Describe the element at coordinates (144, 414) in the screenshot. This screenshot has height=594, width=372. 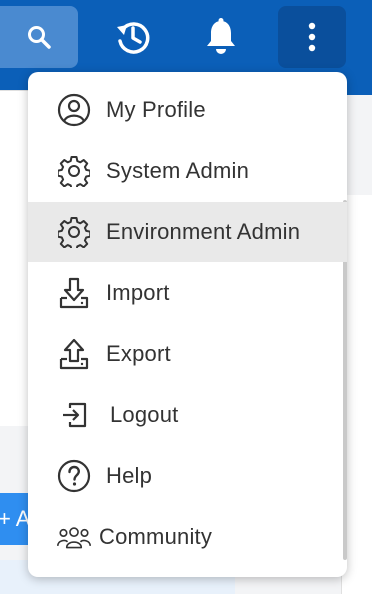
I see `menu-item-label: Logout` at that location.